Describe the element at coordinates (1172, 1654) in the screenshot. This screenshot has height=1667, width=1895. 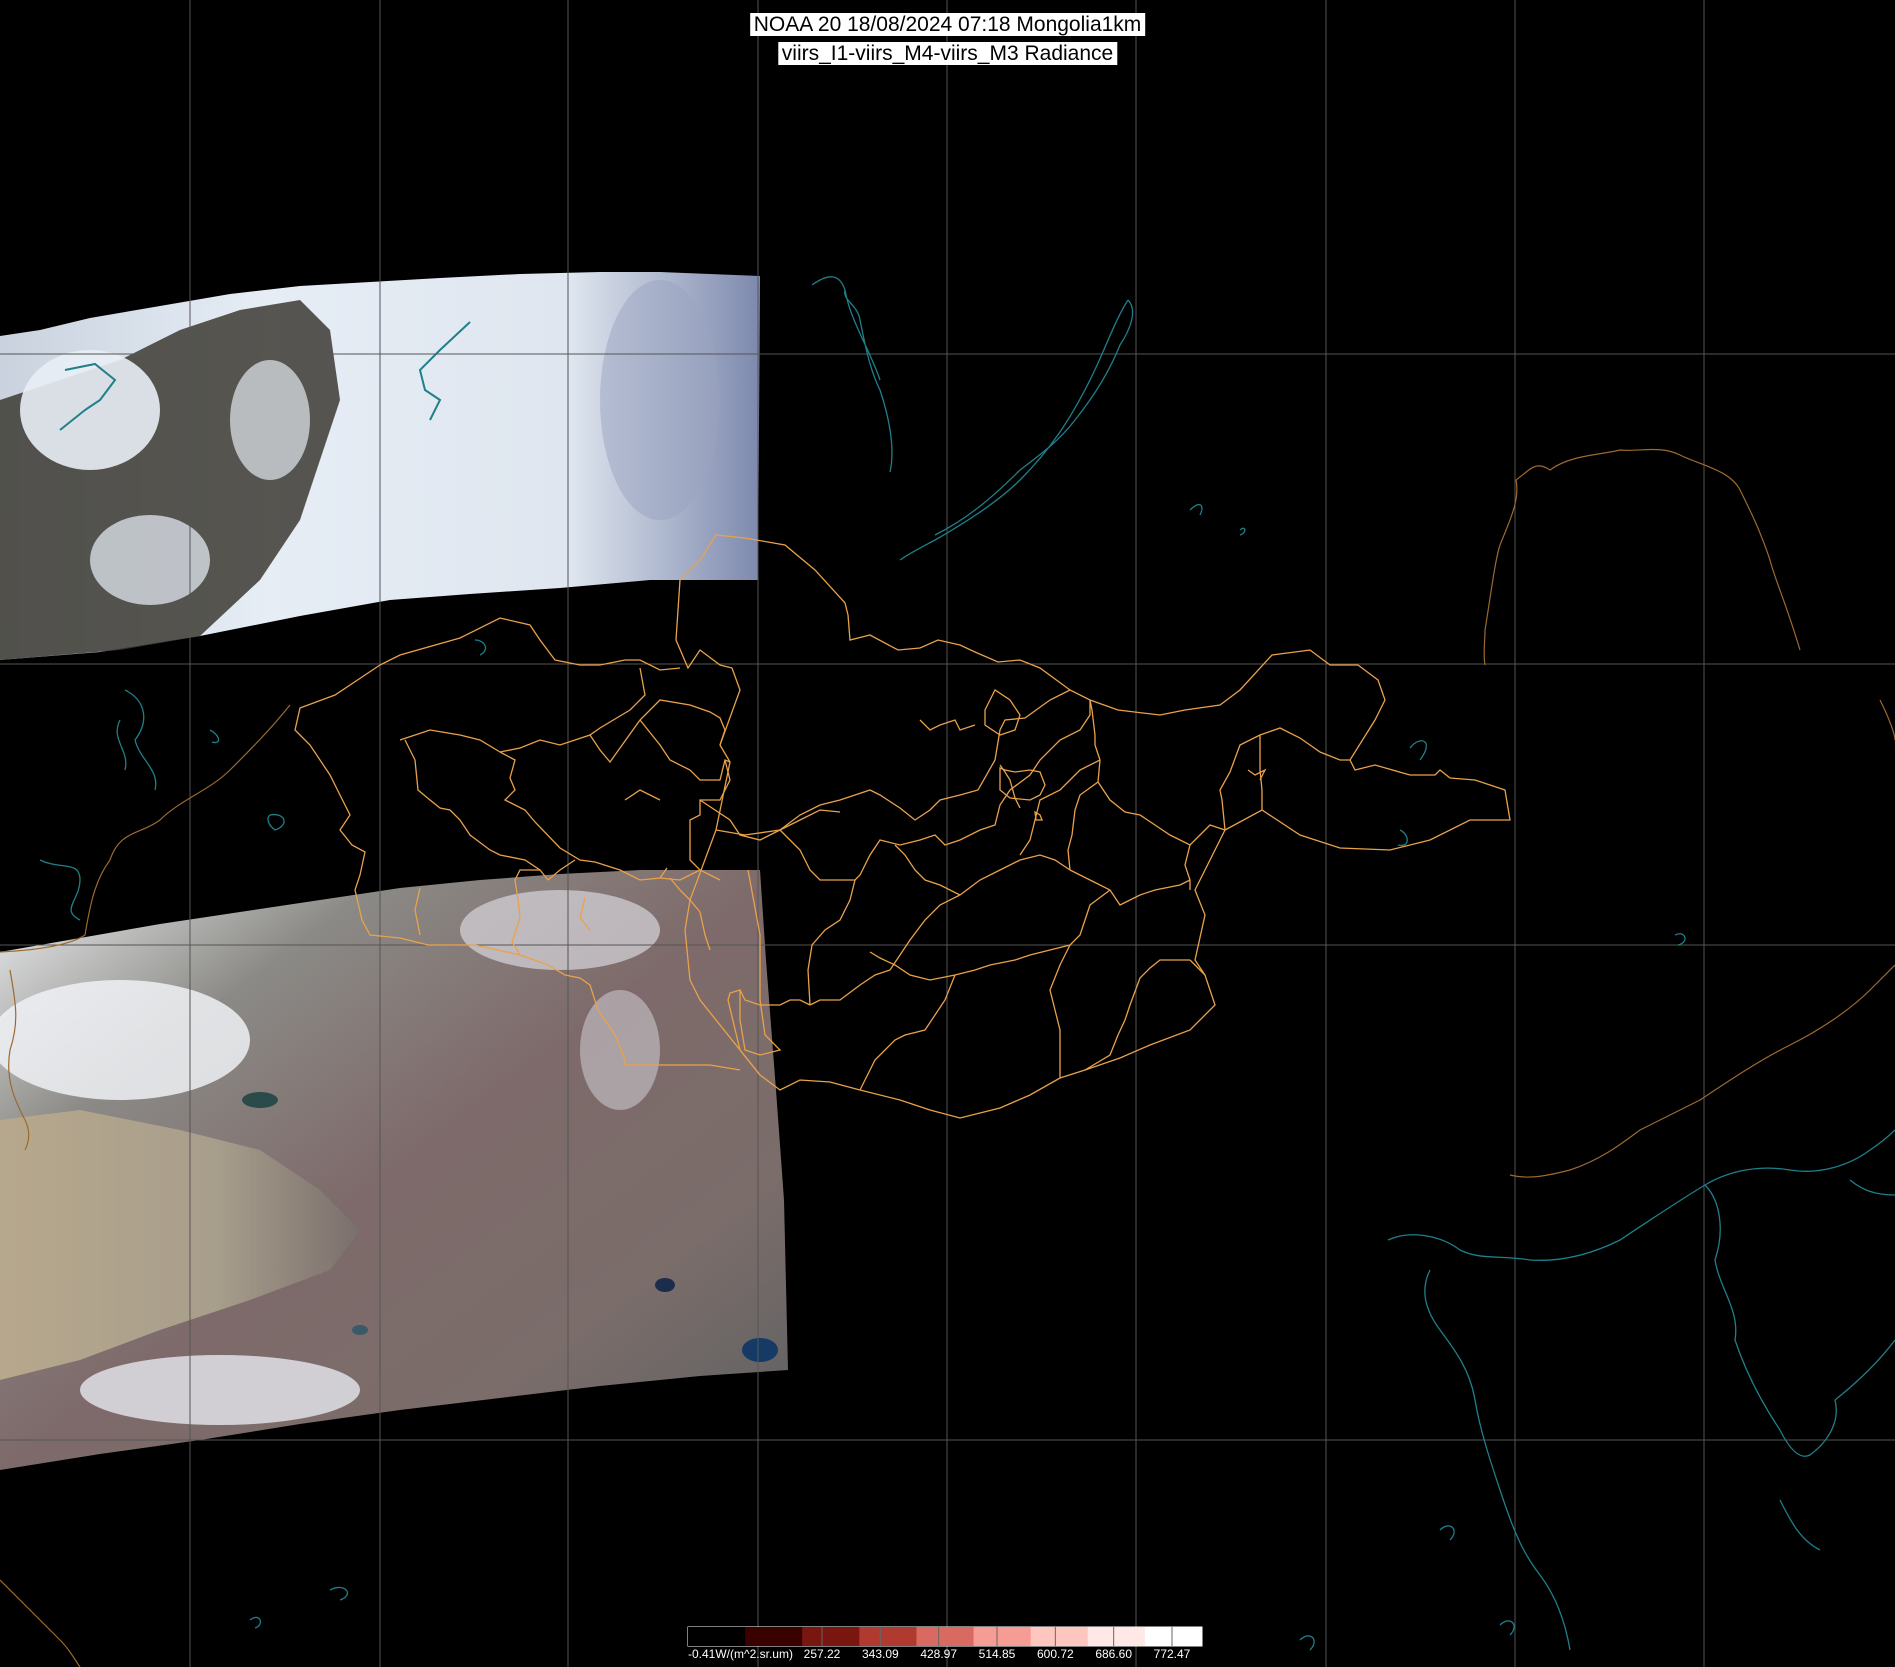
I see `colorbar-tick-label: 772.47` at that location.